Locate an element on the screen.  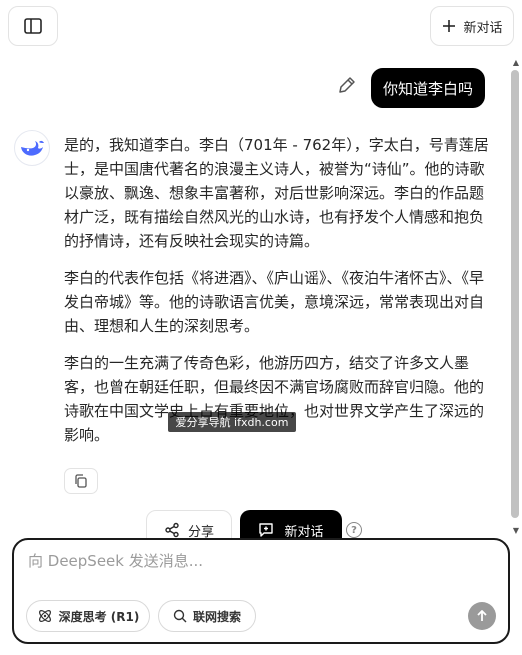
copy-button is located at coordinates (81, 481).